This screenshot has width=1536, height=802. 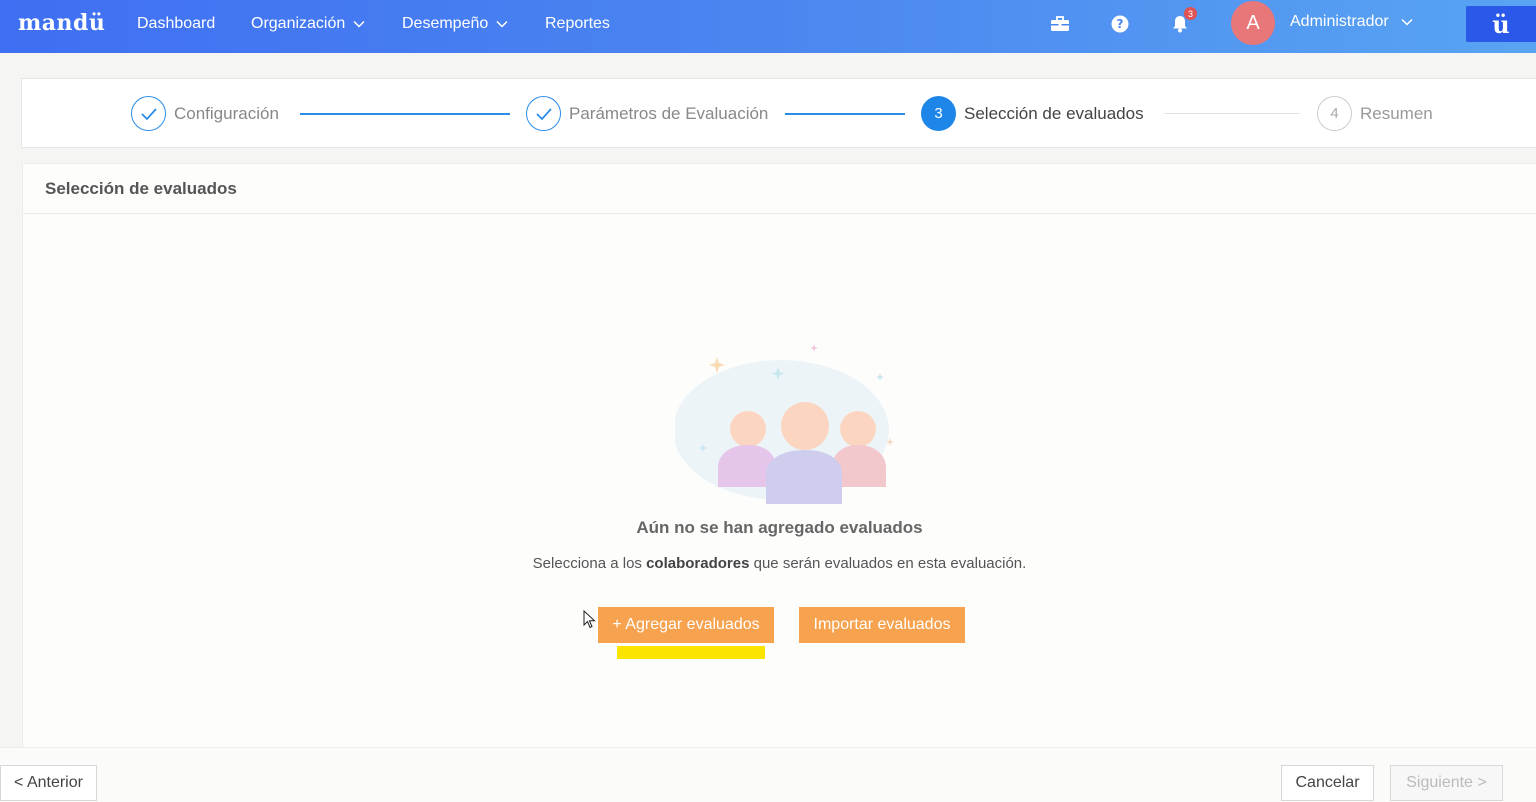 I want to click on cancel-button: Cancelar, so click(x=1327, y=783).